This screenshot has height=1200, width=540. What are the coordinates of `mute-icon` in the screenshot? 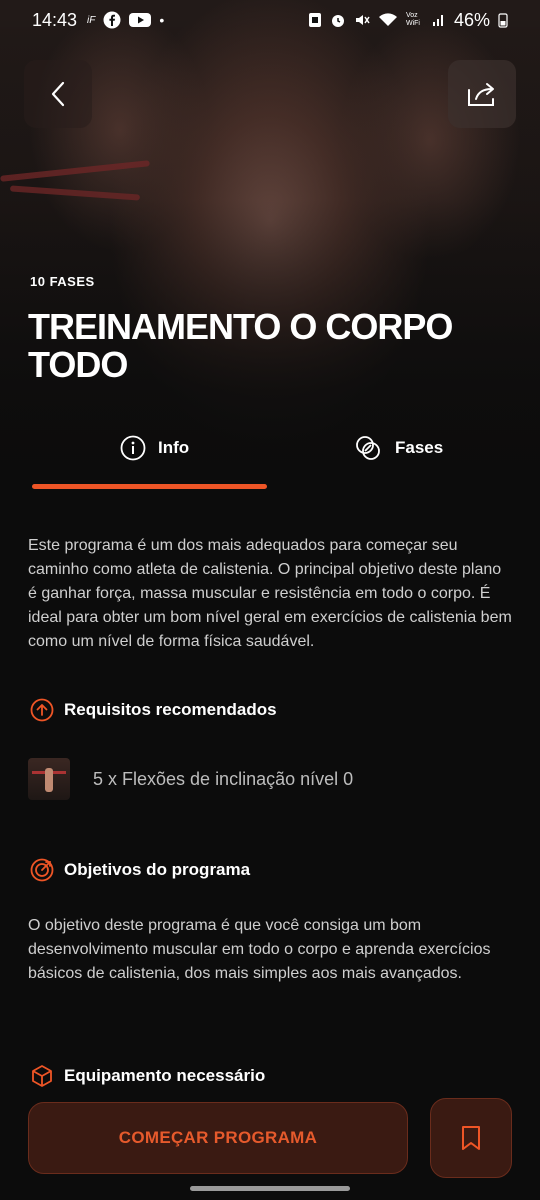 It's located at (362, 20).